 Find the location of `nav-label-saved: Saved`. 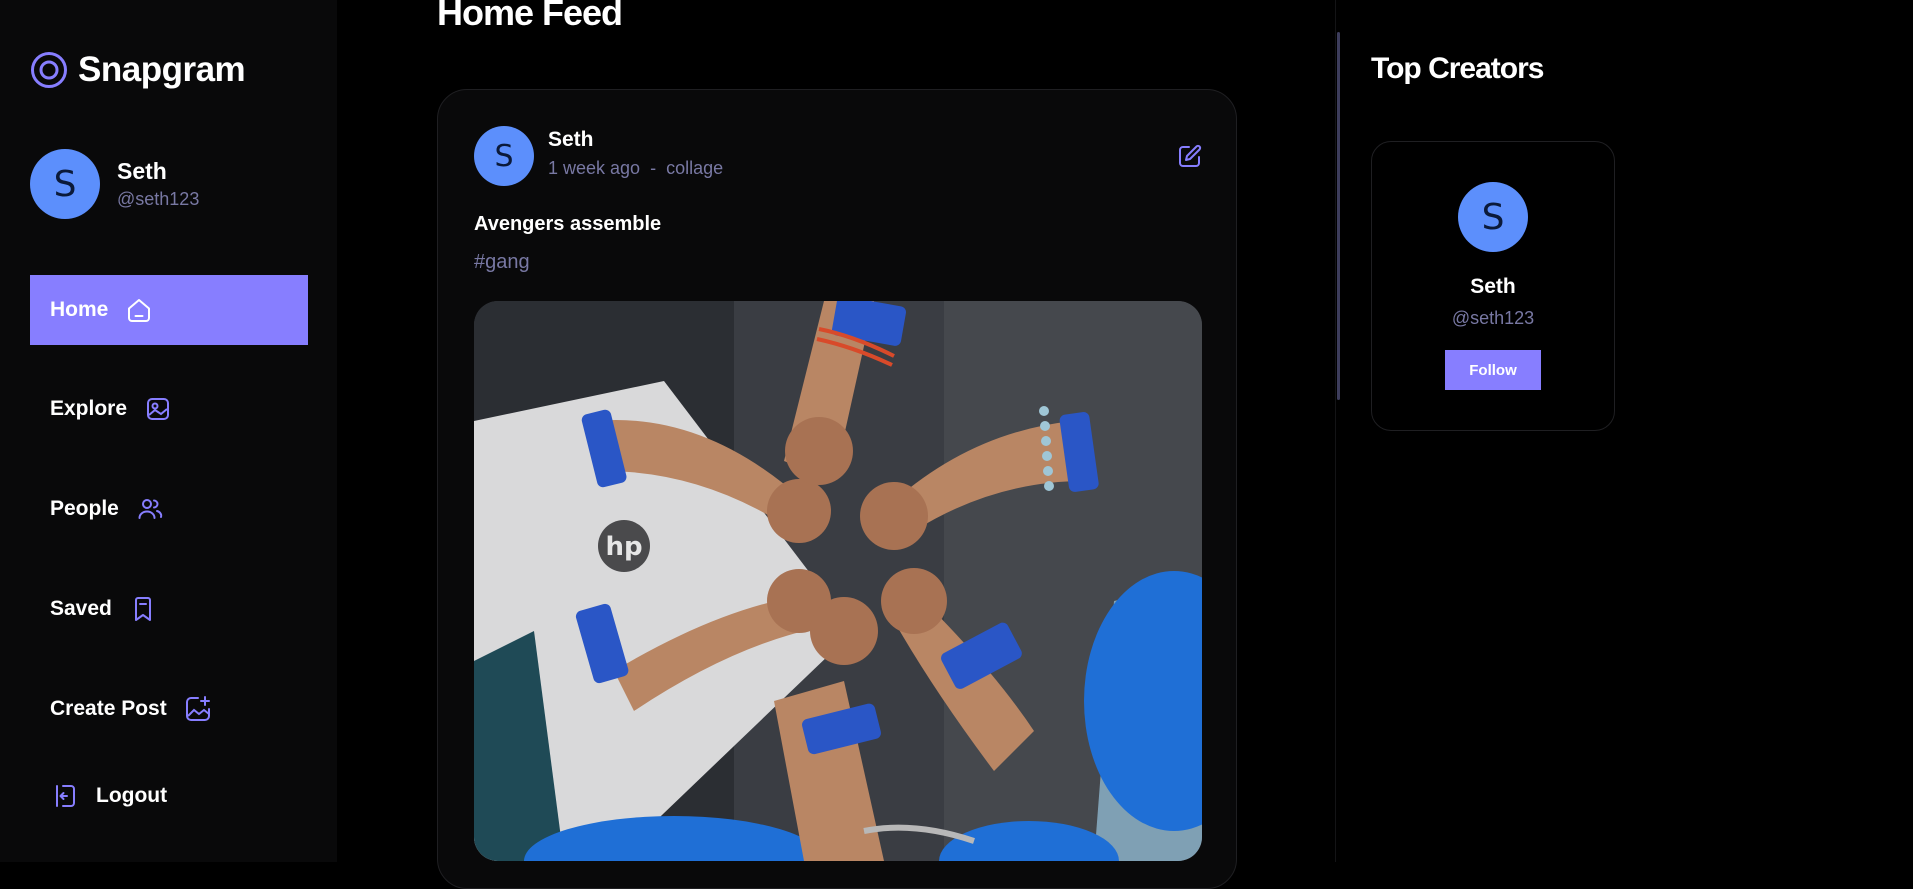

nav-label-saved: Saved is located at coordinates (81, 608).